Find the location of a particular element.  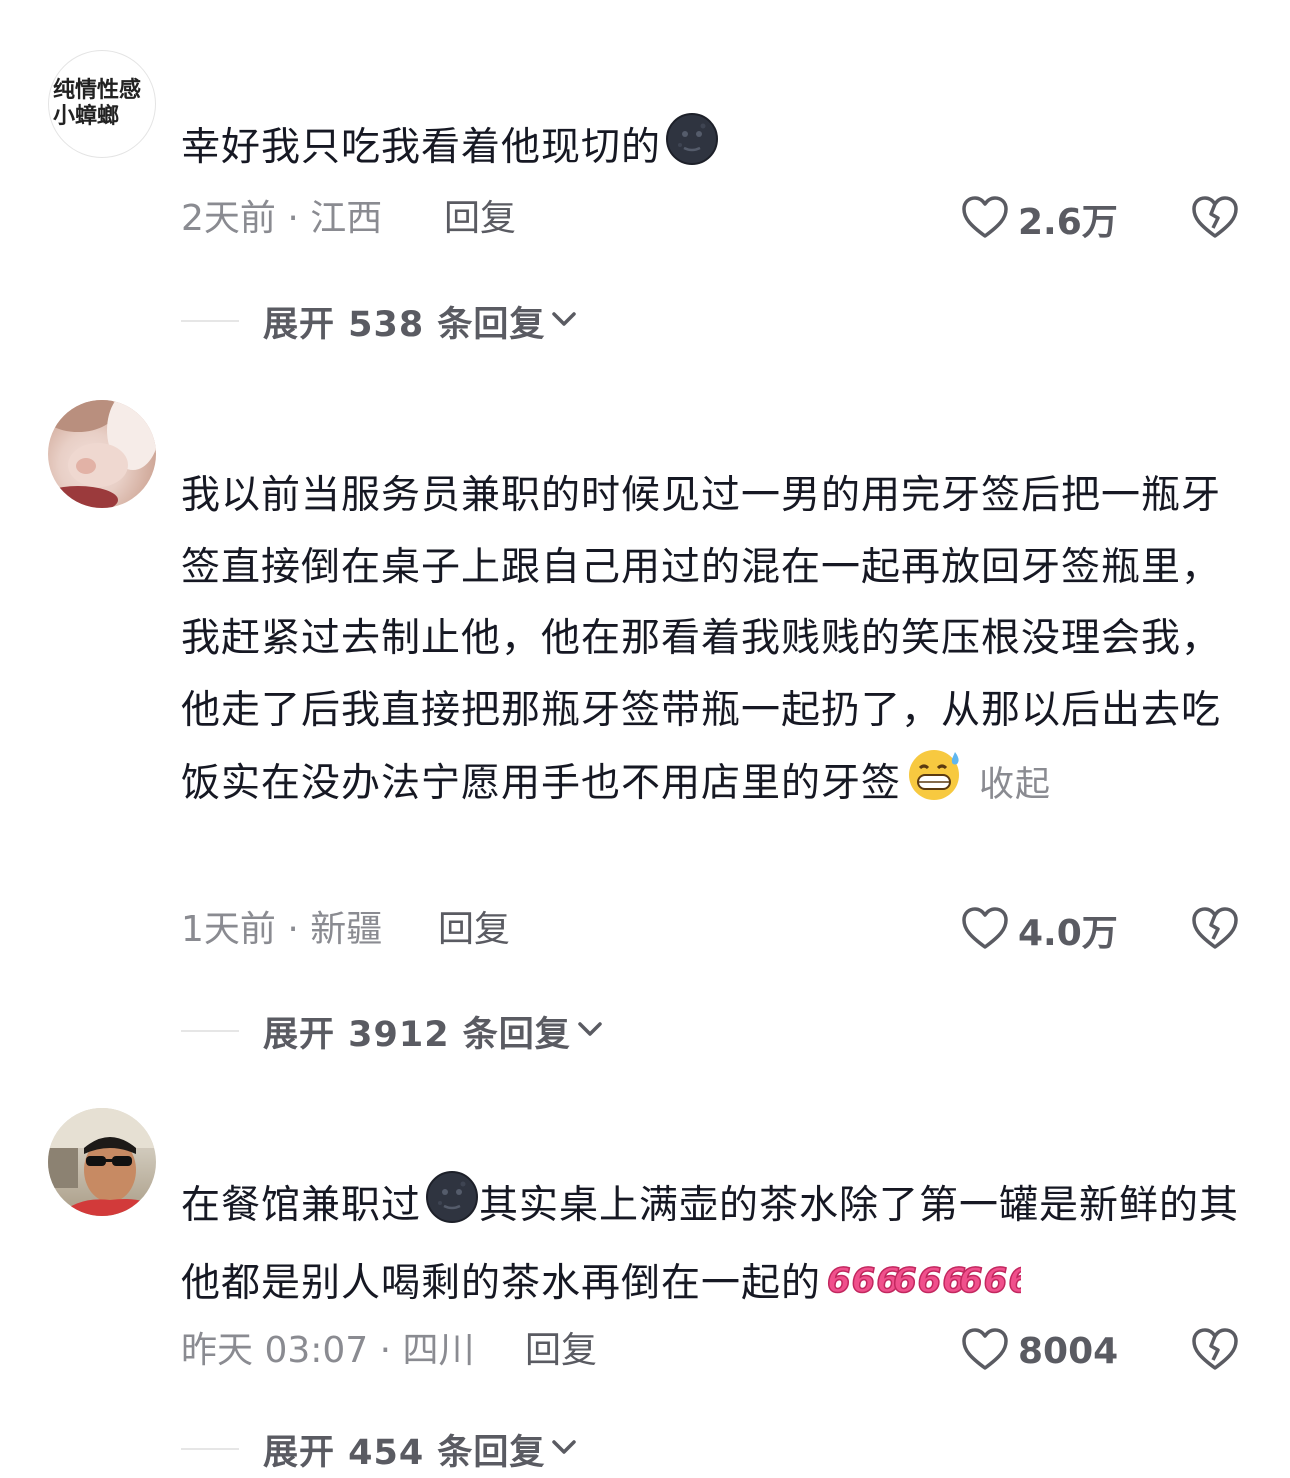

expand-replies-label: 展开 538 条回复 is located at coordinates (404, 324).